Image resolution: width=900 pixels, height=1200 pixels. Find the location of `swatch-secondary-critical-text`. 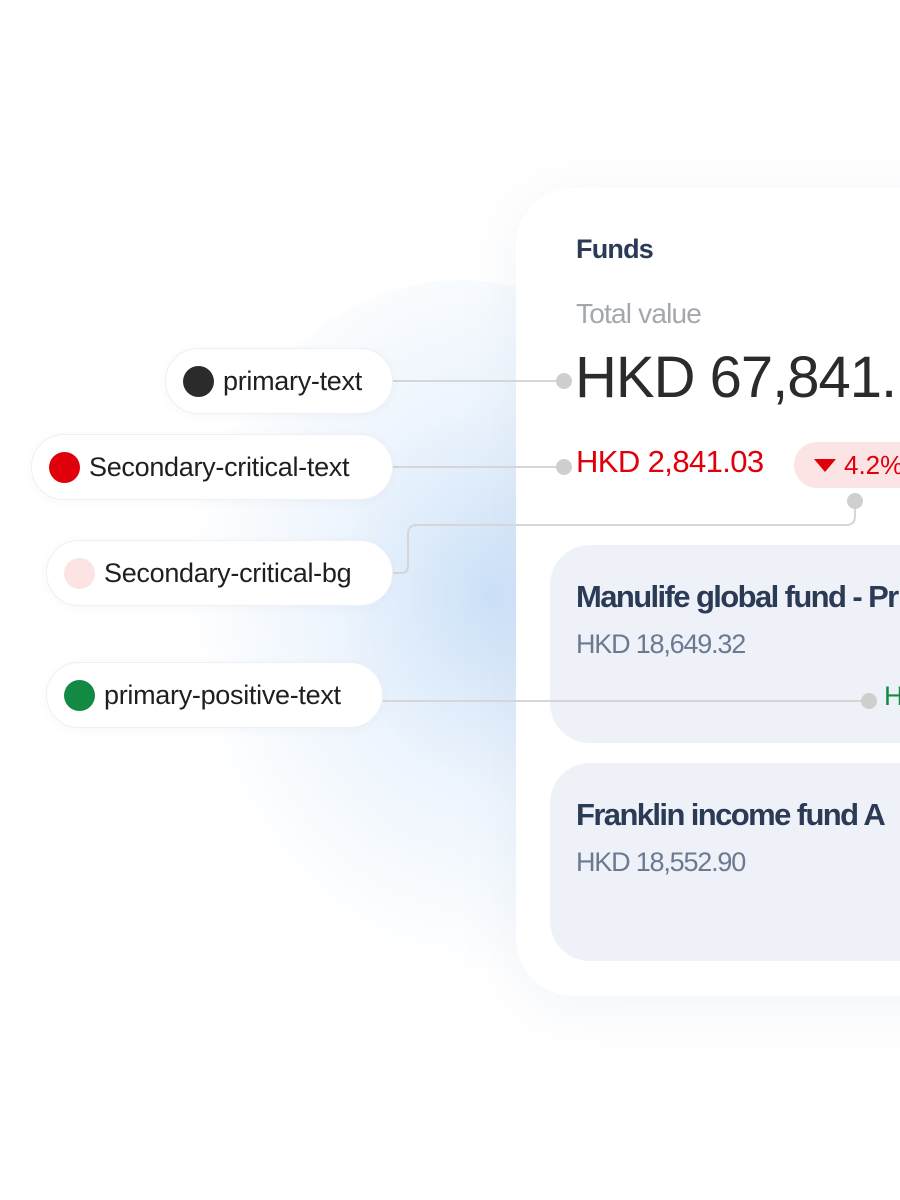

swatch-secondary-critical-text is located at coordinates (64, 467).